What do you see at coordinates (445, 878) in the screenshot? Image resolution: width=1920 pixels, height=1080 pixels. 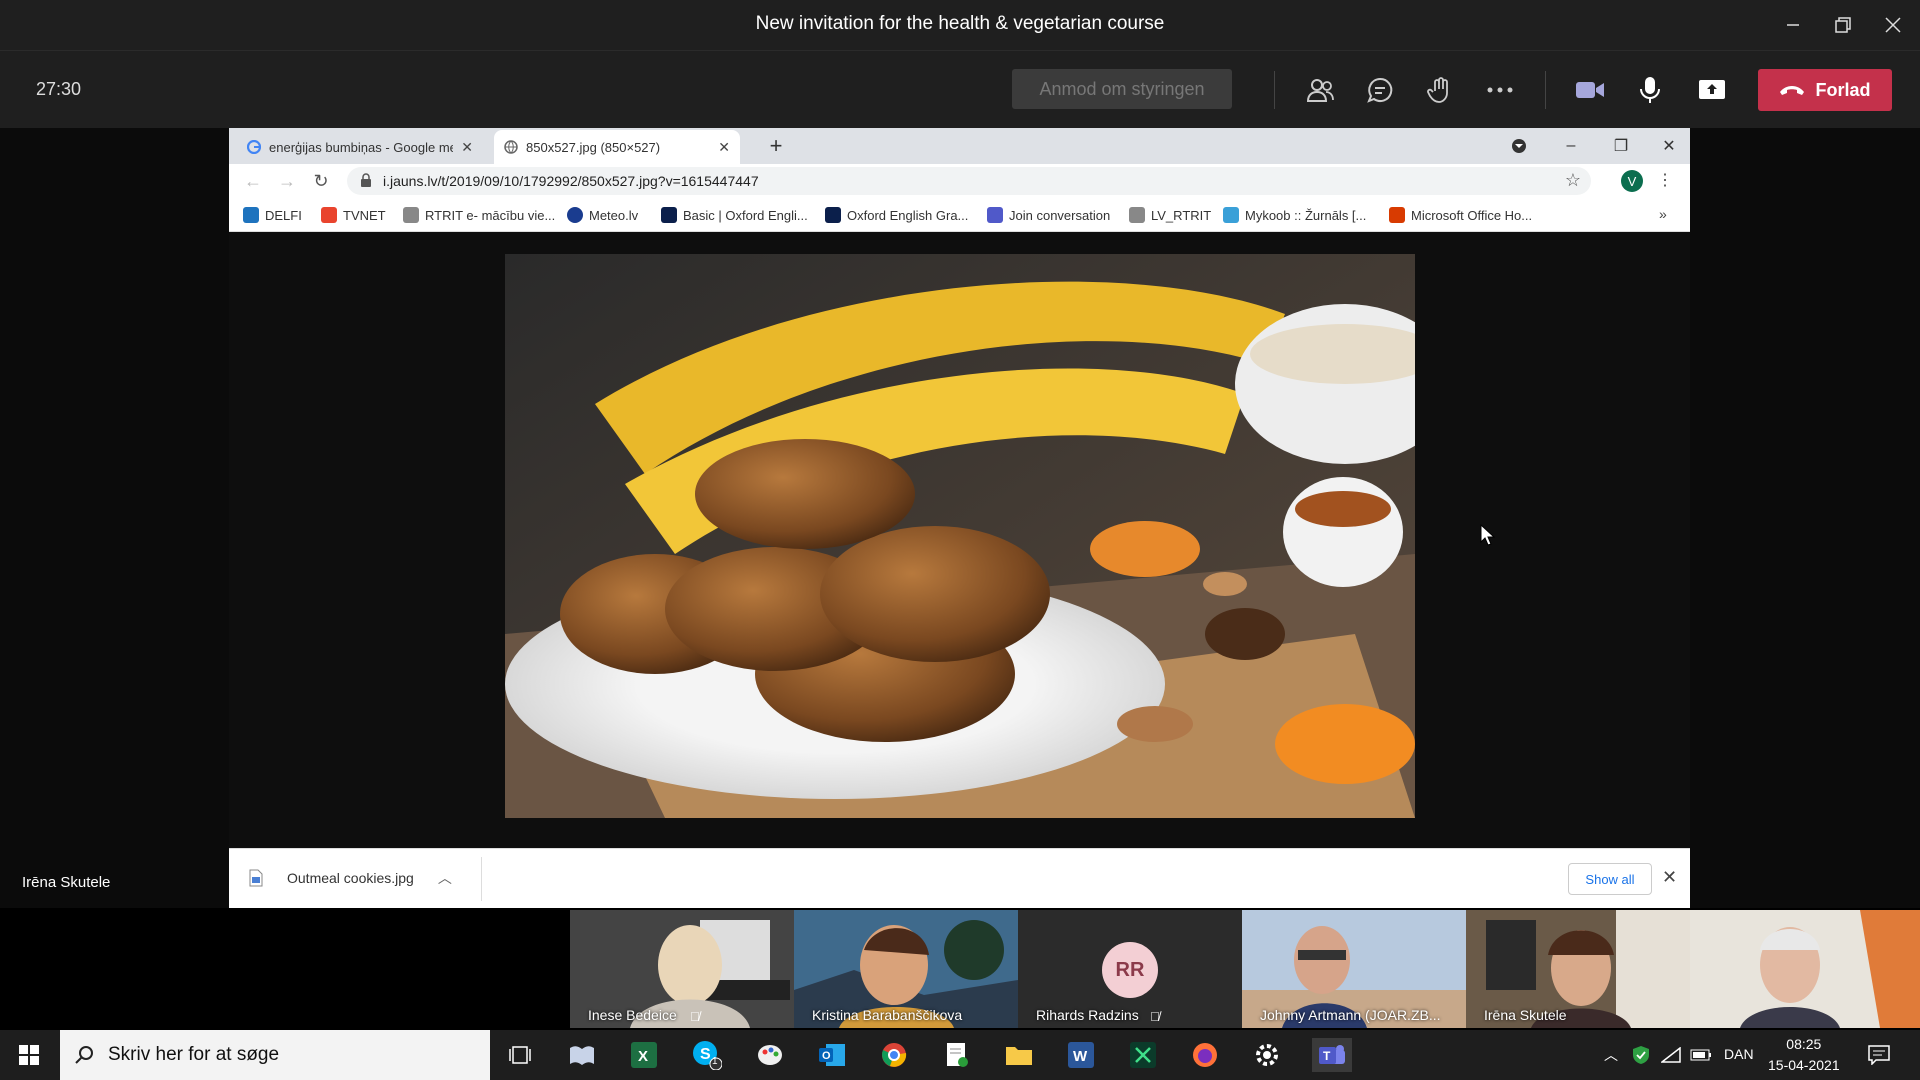 I see `chevron-up-icon: ︿` at bounding box center [445, 878].